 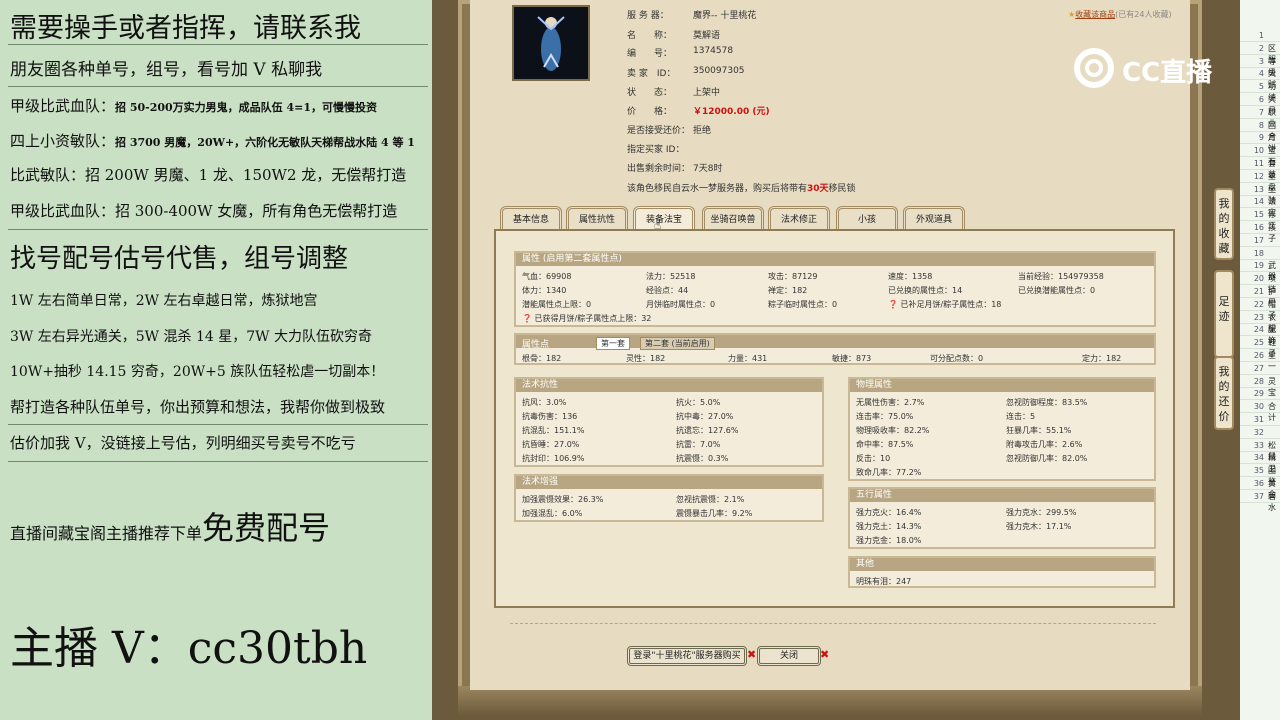 I want to click on sheet-cell: 碧水, so click(x=1274, y=502).